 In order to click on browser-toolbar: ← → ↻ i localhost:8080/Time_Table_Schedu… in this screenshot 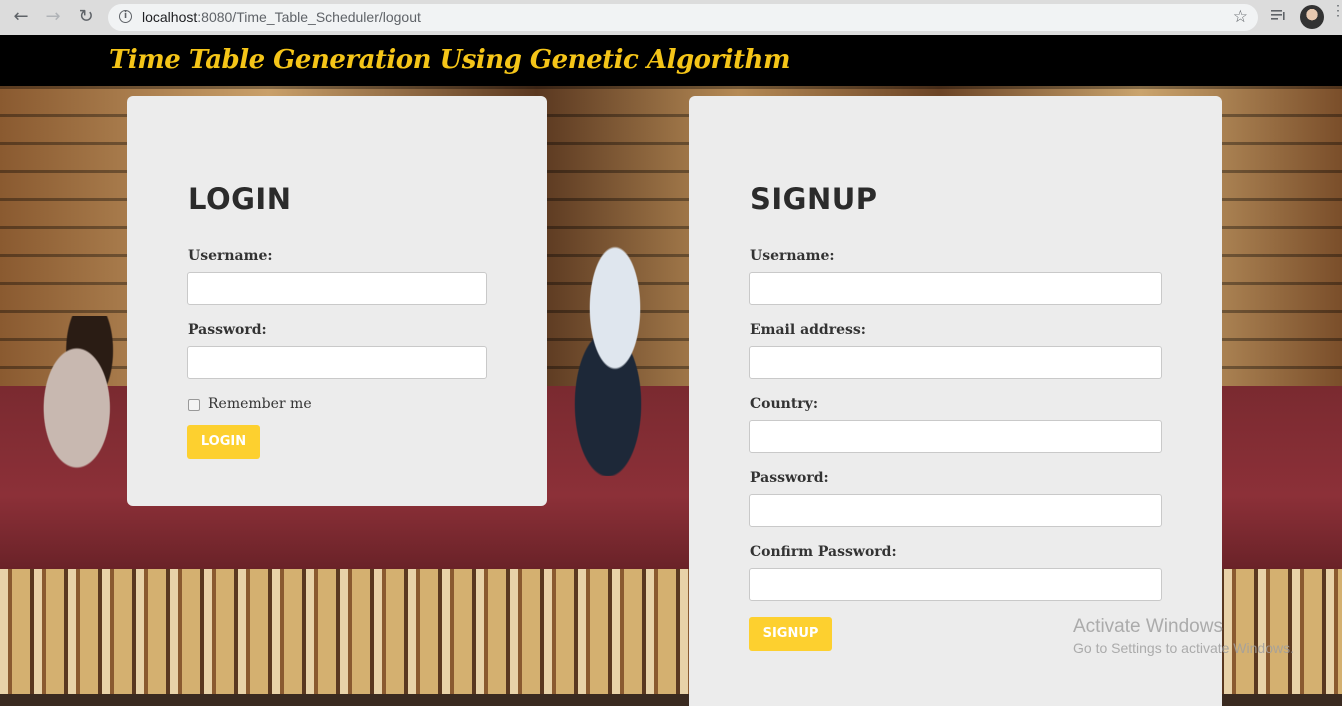, I will do `click(671, 17)`.